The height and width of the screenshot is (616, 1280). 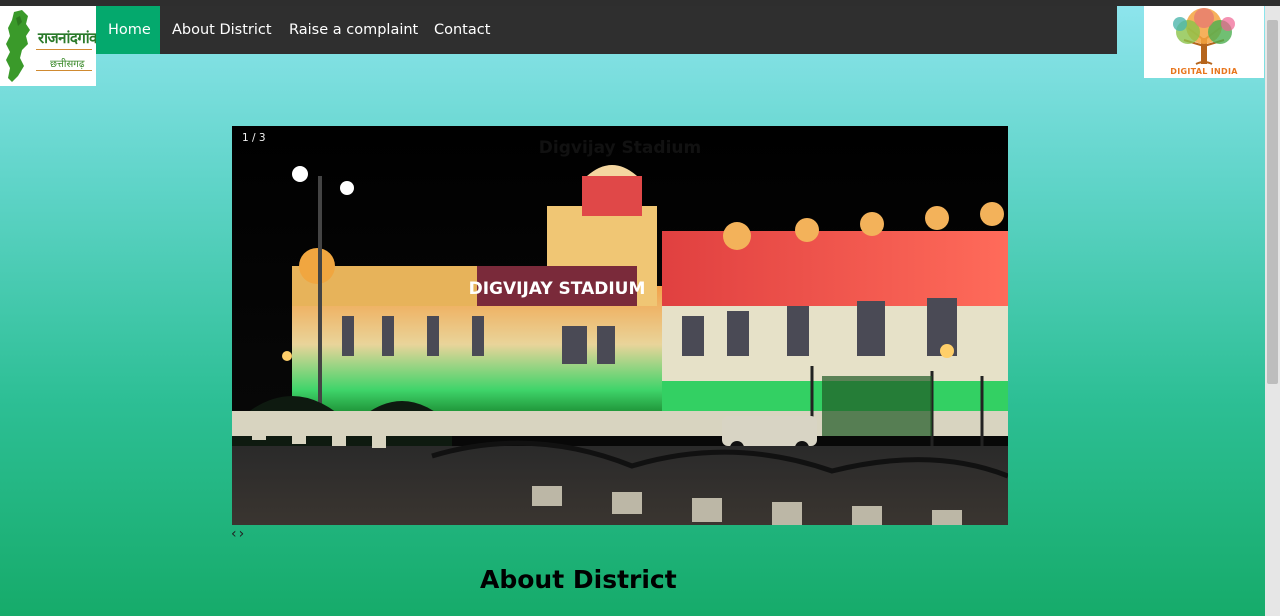 I want to click on chevron-right-icon: ›, so click(x=242, y=534).